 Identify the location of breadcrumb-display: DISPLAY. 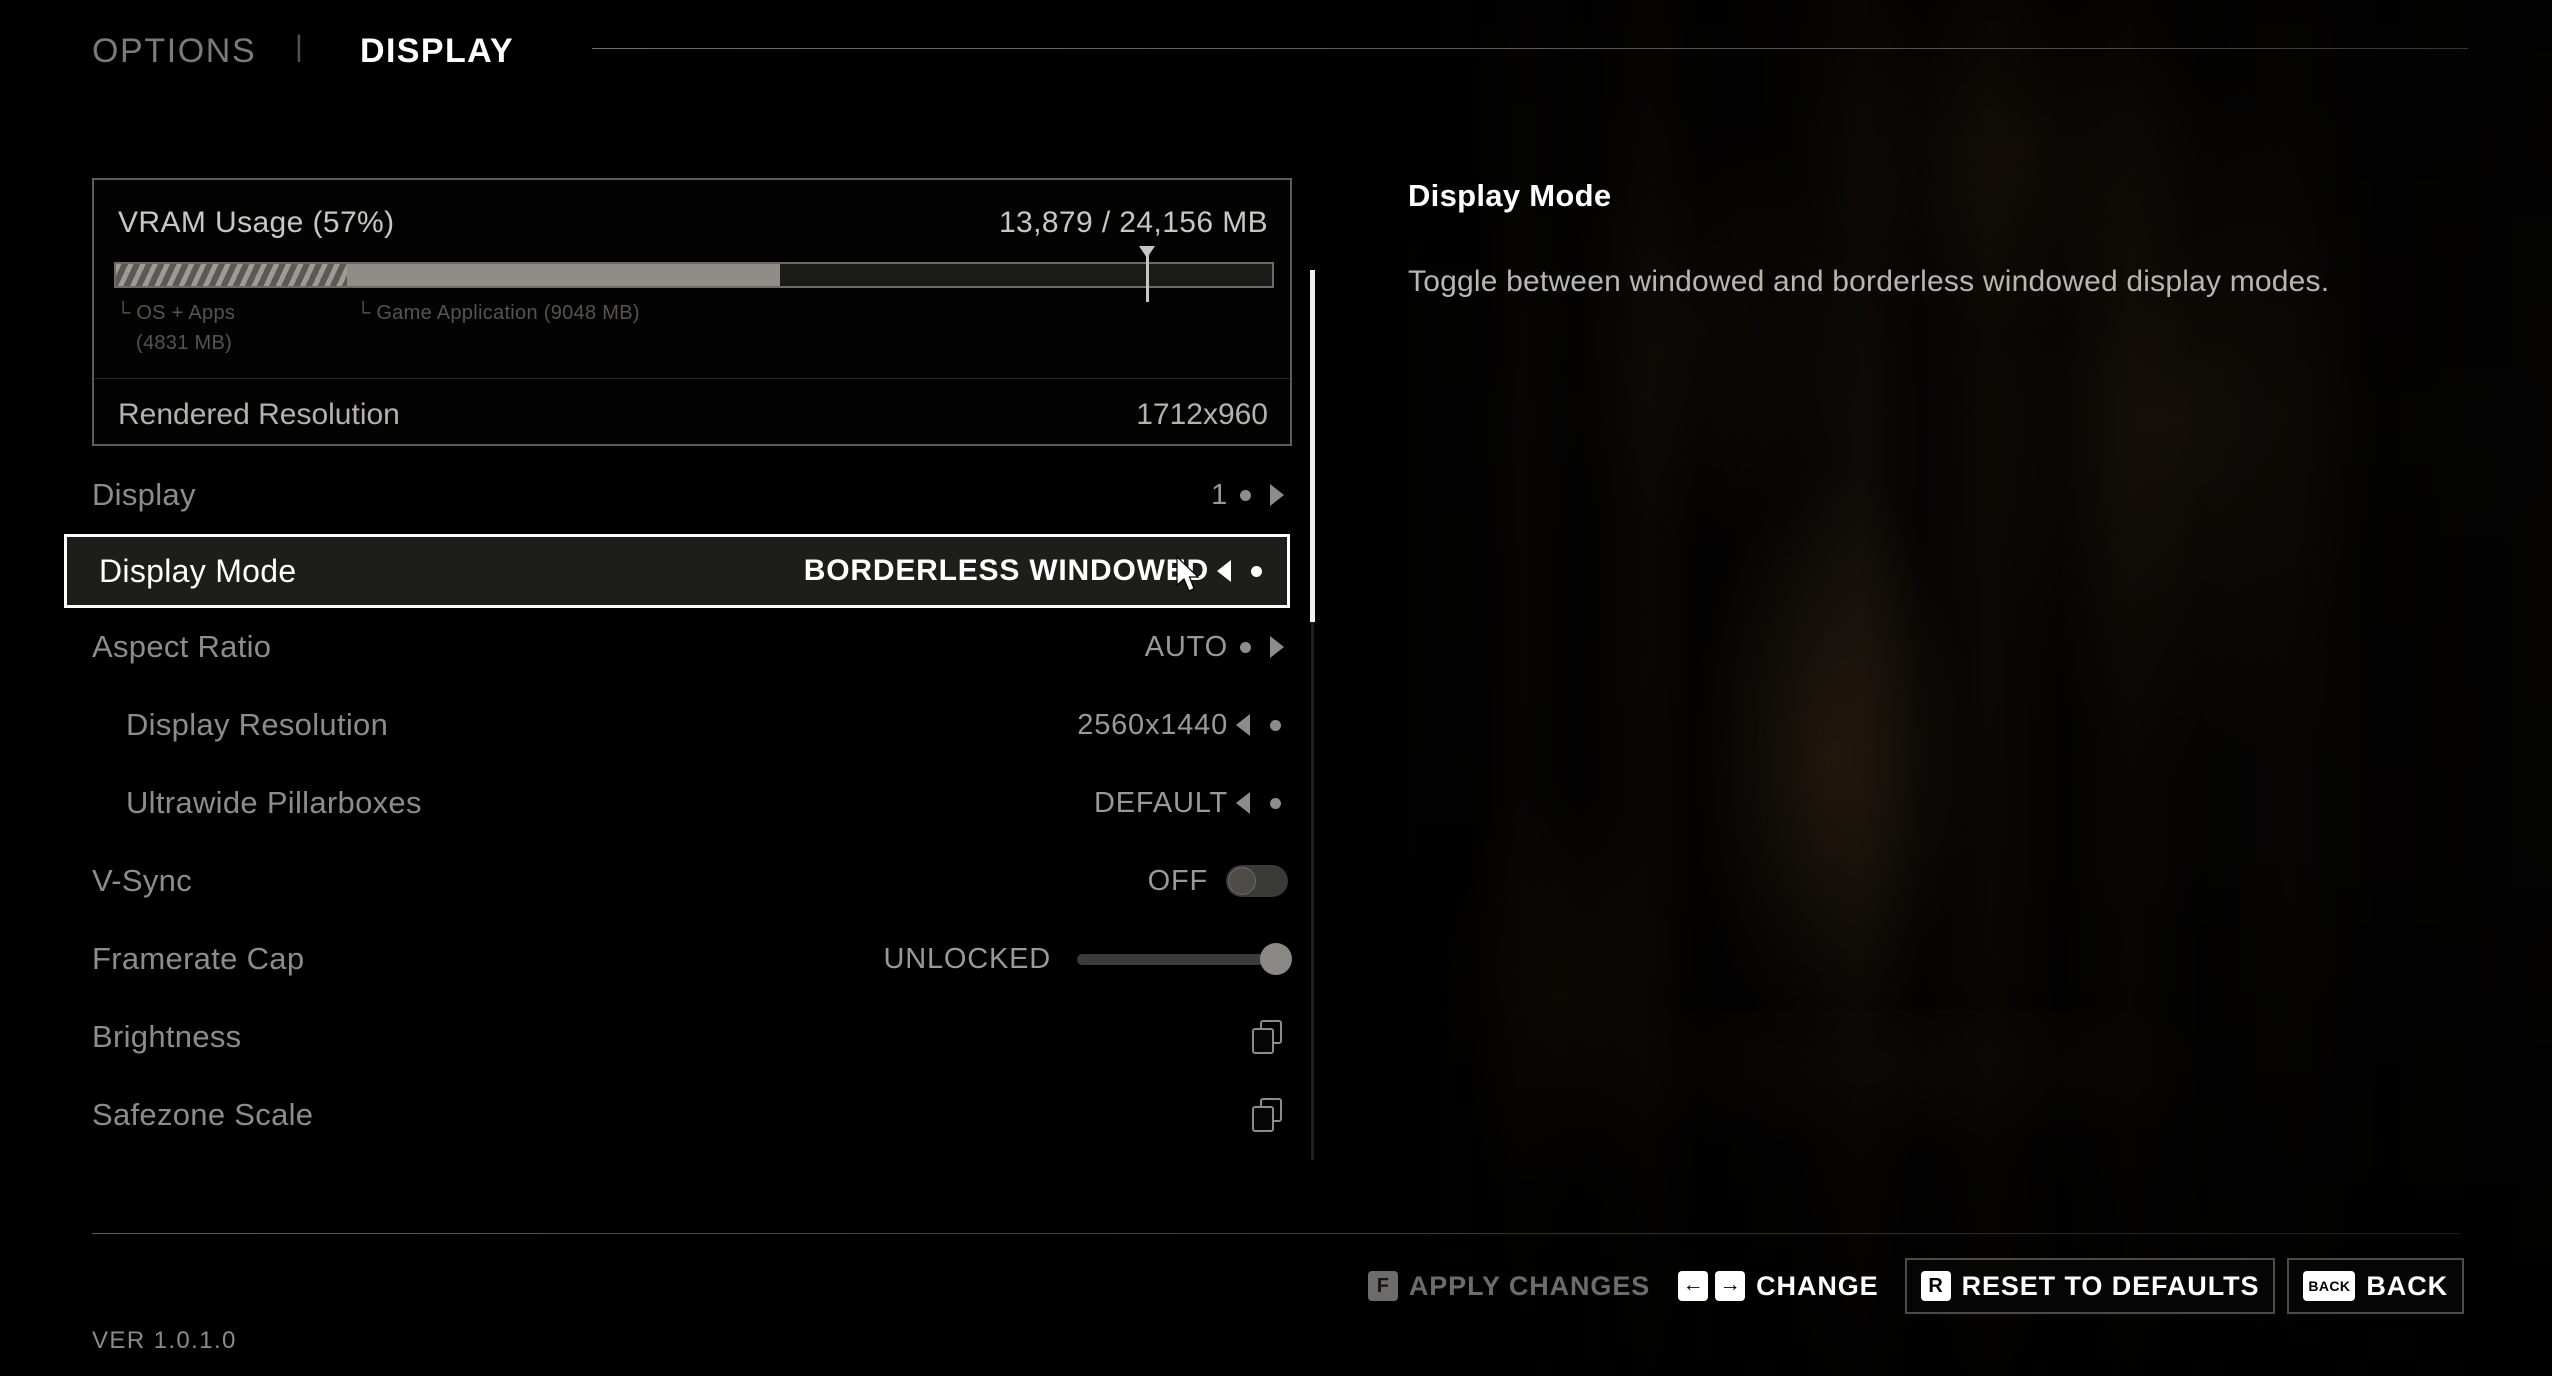
(437, 51).